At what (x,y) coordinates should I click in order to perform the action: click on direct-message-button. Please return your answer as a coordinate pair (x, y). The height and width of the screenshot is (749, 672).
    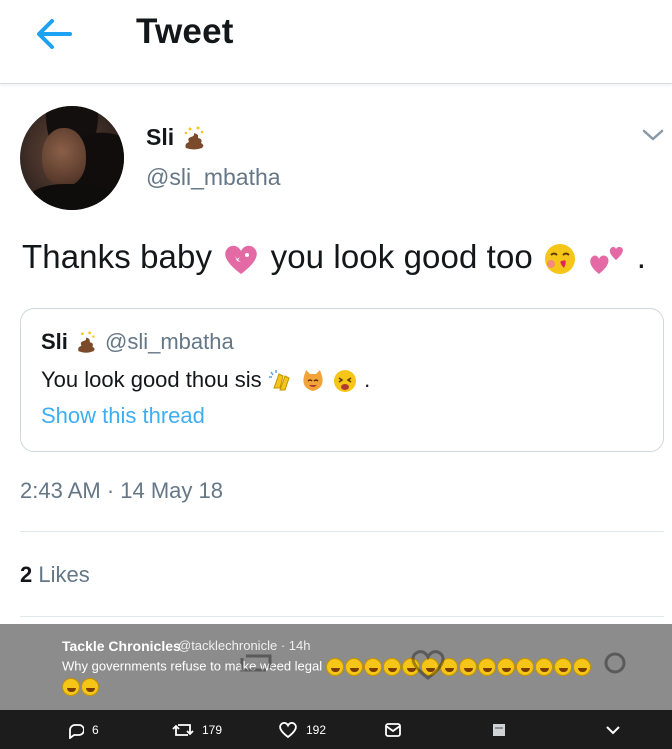
    Looking at the image, I should click on (393, 729).